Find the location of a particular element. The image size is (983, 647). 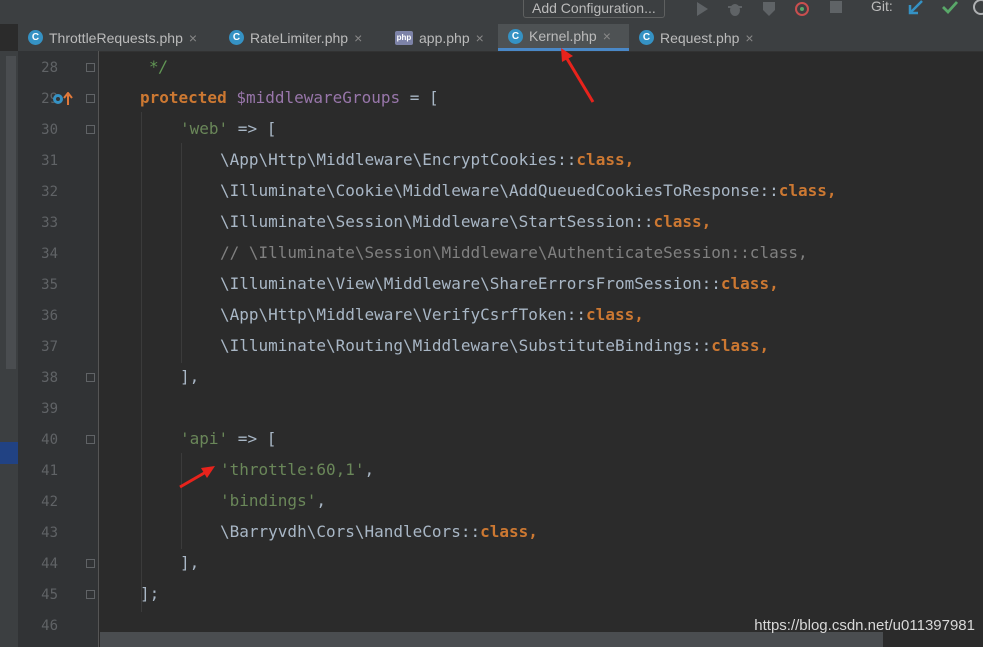

line-number: 30 is located at coordinates (49, 130).